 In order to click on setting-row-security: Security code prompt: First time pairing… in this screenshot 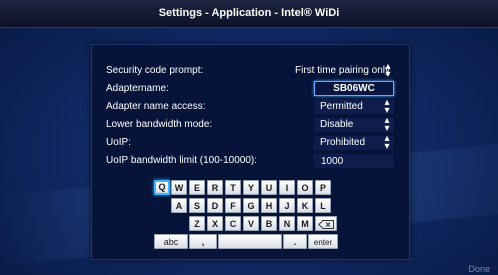, I will do `click(251, 70)`.